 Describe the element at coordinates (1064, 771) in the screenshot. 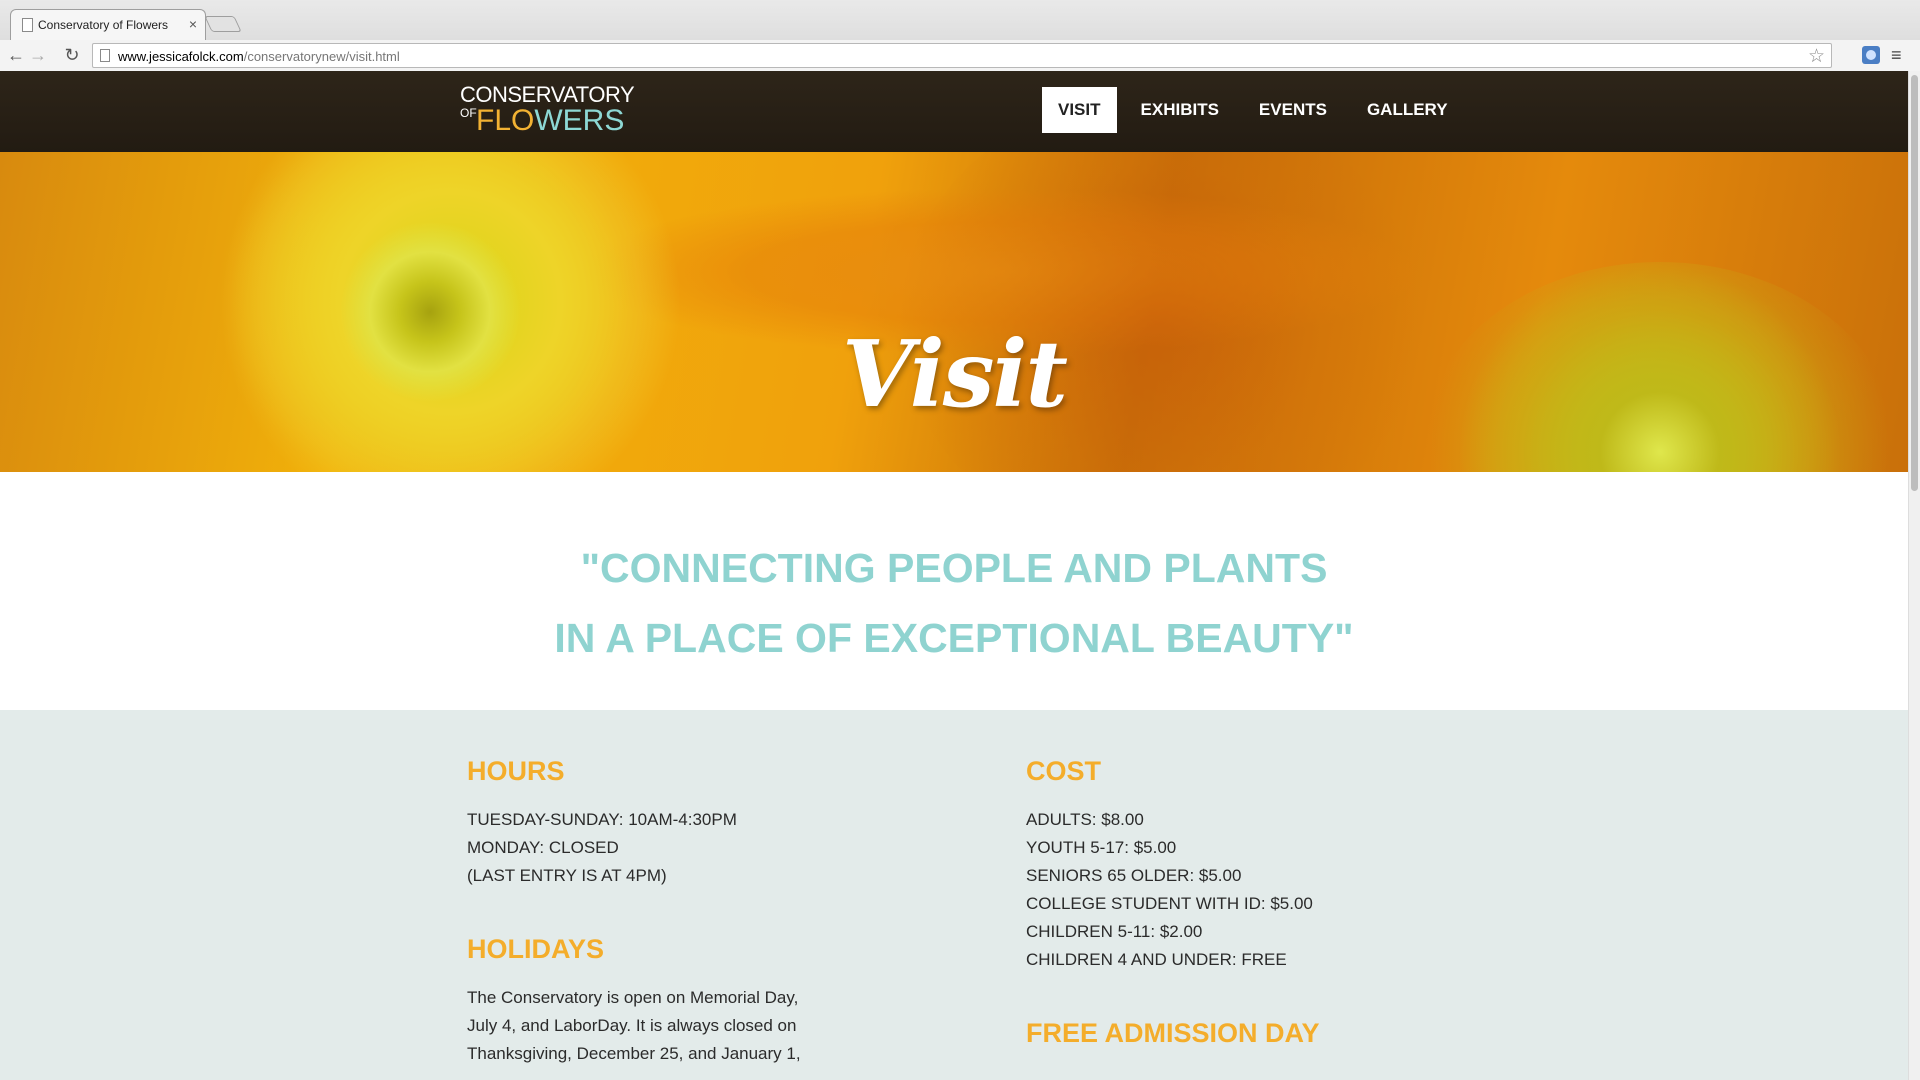

I see `cost-heading: COST` at that location.